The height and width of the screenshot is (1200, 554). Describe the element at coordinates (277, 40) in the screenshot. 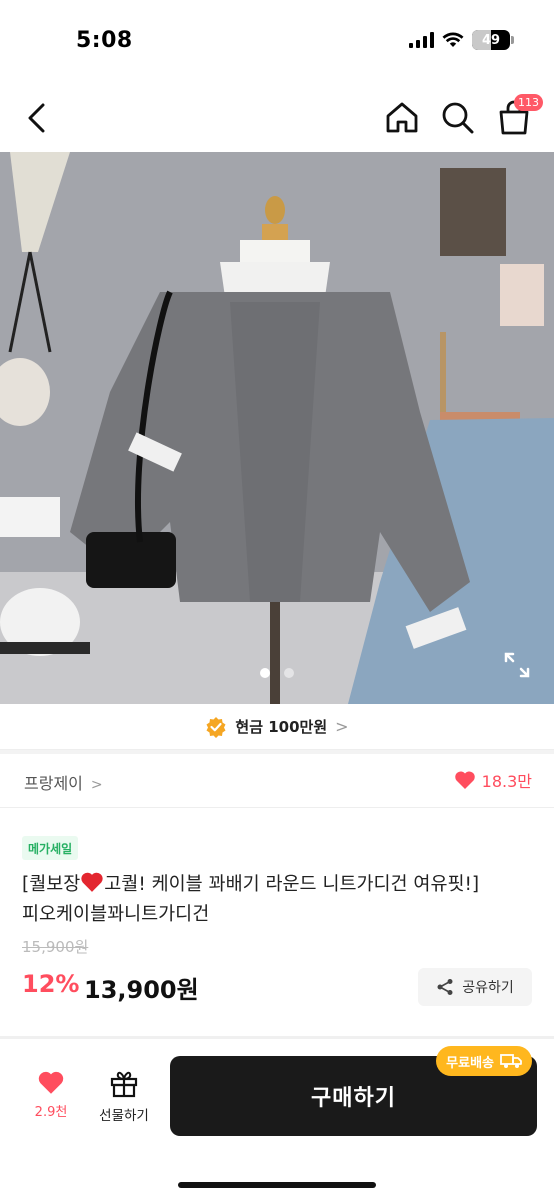

I see `status-bar: 5:08 49` at that location.